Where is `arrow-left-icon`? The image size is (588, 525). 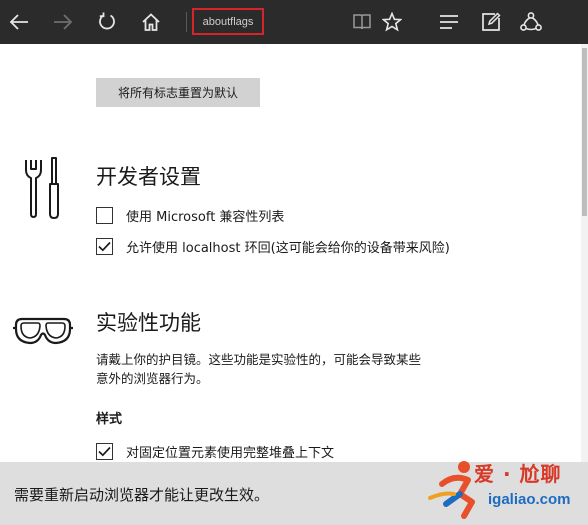
arrow-left-icon is located at coordinates (18, 22).